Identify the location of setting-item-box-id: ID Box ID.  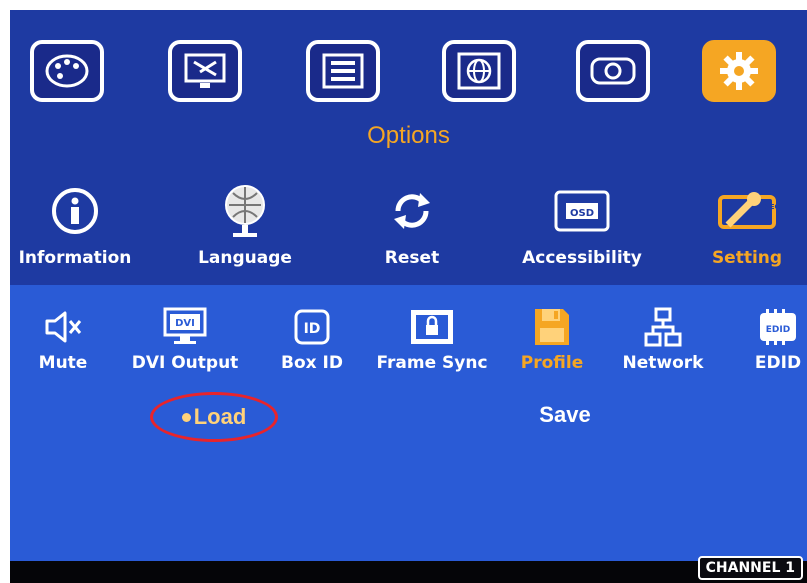
(312, 339).